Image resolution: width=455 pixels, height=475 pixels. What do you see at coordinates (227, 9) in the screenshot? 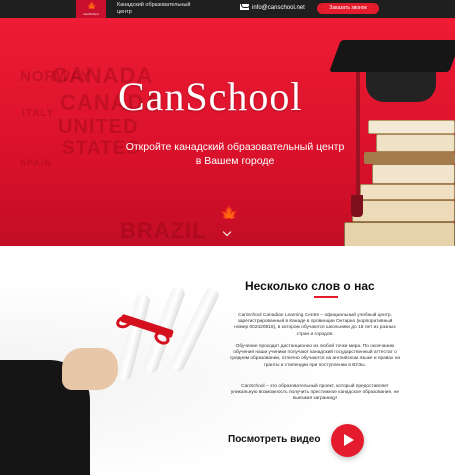
I see `top-bar` at bounding box center [227, 9].